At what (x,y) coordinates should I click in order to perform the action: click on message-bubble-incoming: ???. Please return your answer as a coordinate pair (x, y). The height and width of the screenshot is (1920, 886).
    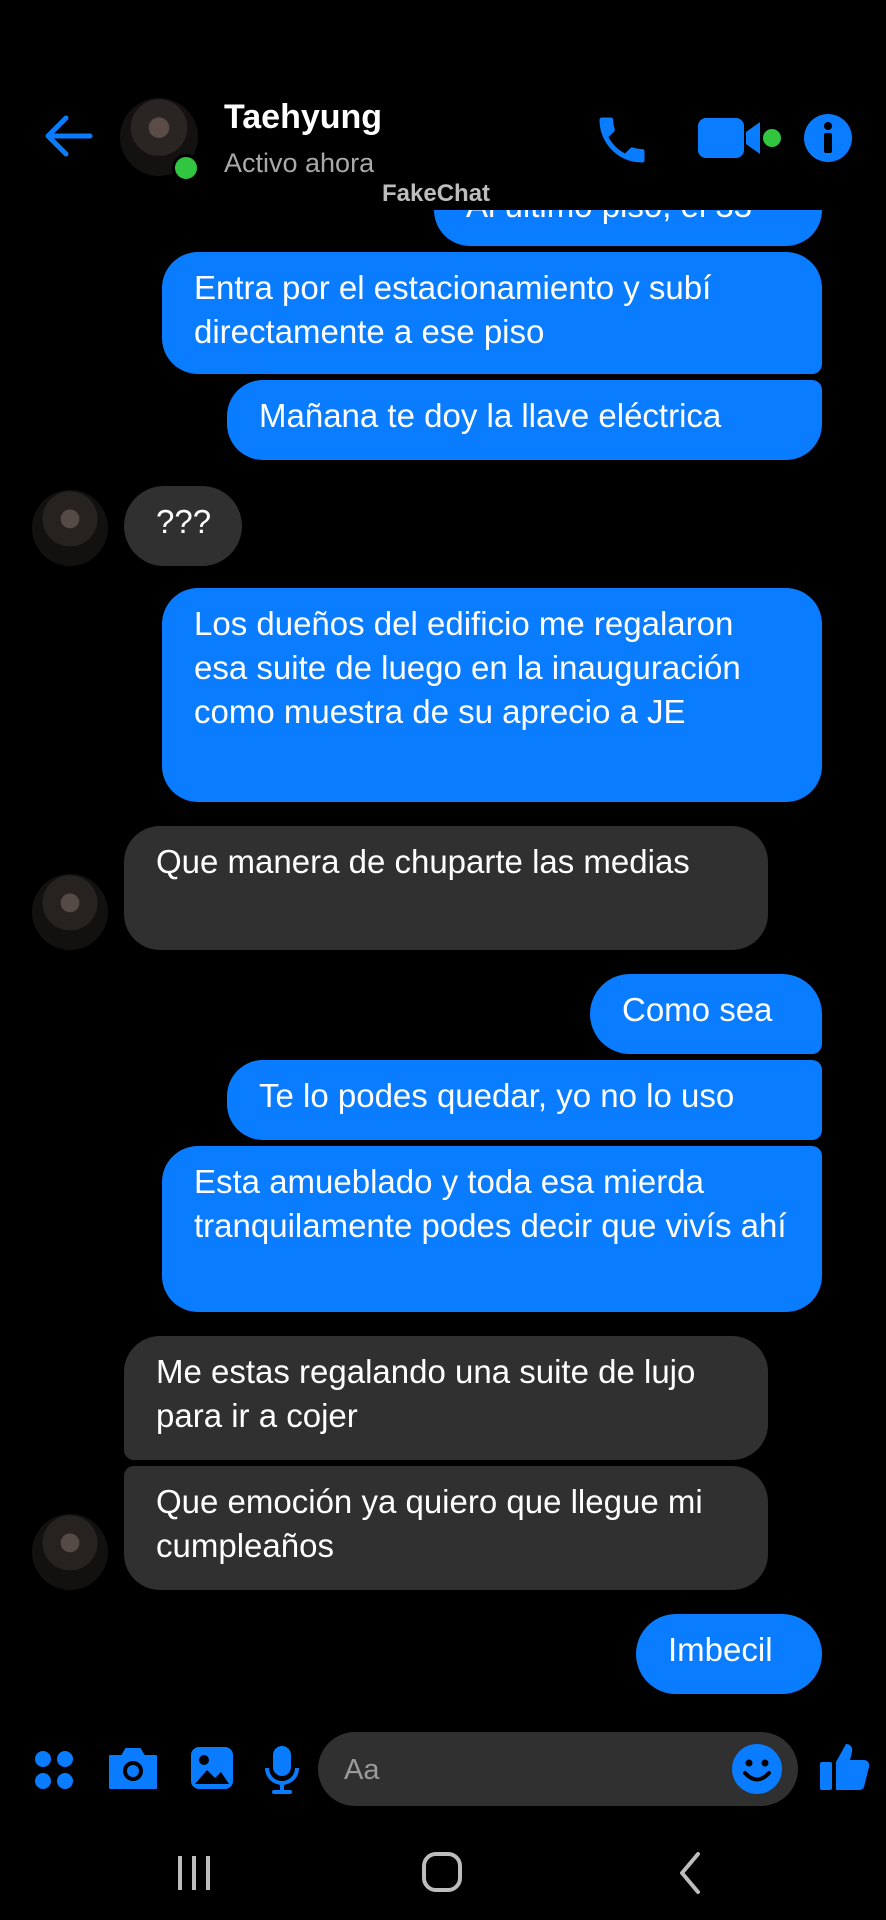
    Looking at the image, I should click on (183, 526).